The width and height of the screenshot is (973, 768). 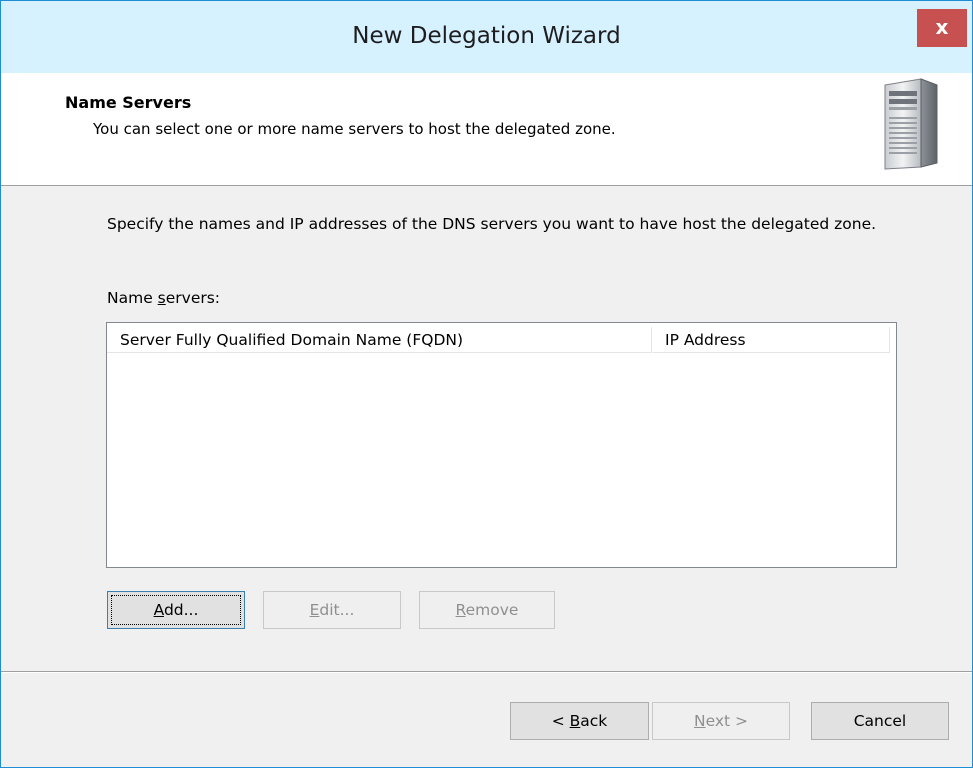 What do you see at coordinates (128, 102) in the screenshot?
I see `page-title: Name Servers` at bounding box center [128, 102].